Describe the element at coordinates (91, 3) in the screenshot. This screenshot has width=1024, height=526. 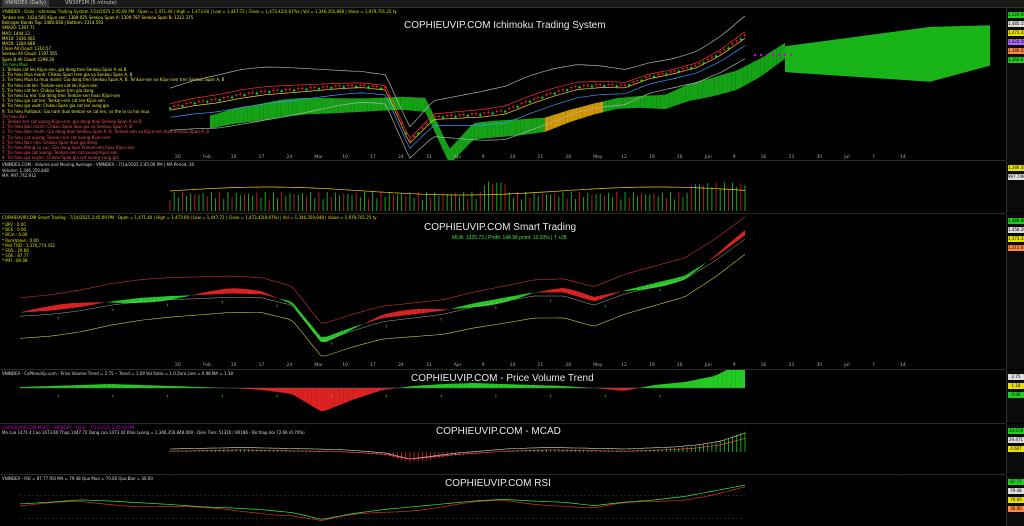
I see `tab-vn30f1m-5min: VN30F1M (5 minute)` at that location.